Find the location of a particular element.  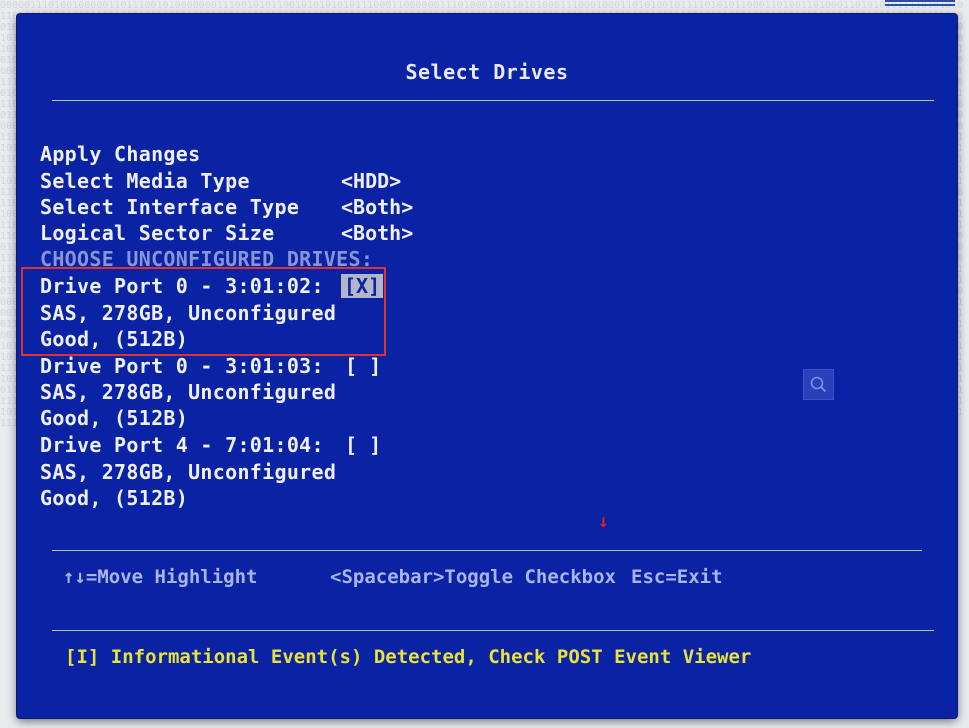

drive-item-name: Drive Port 0 - 3:01:03: is located at coordinates (182, 366).